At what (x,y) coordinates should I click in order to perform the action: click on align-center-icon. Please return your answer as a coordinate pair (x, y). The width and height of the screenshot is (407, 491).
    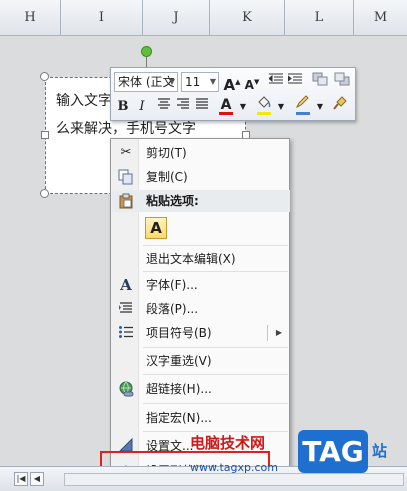
    Looking at the image, I should click on (164, 103).